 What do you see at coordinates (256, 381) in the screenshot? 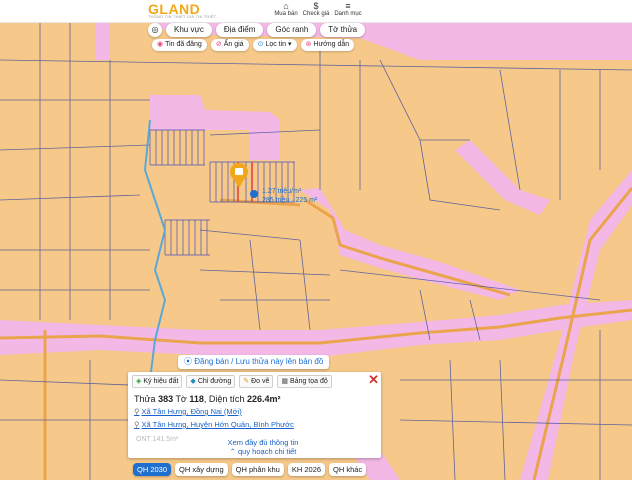
I see `measure-button: ✎ Đo vẽ` at bounding box center [256, 381].